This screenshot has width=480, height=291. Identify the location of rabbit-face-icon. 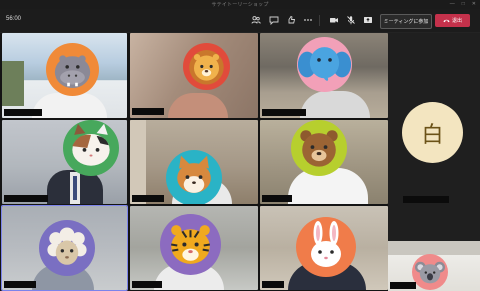
(326, 247).